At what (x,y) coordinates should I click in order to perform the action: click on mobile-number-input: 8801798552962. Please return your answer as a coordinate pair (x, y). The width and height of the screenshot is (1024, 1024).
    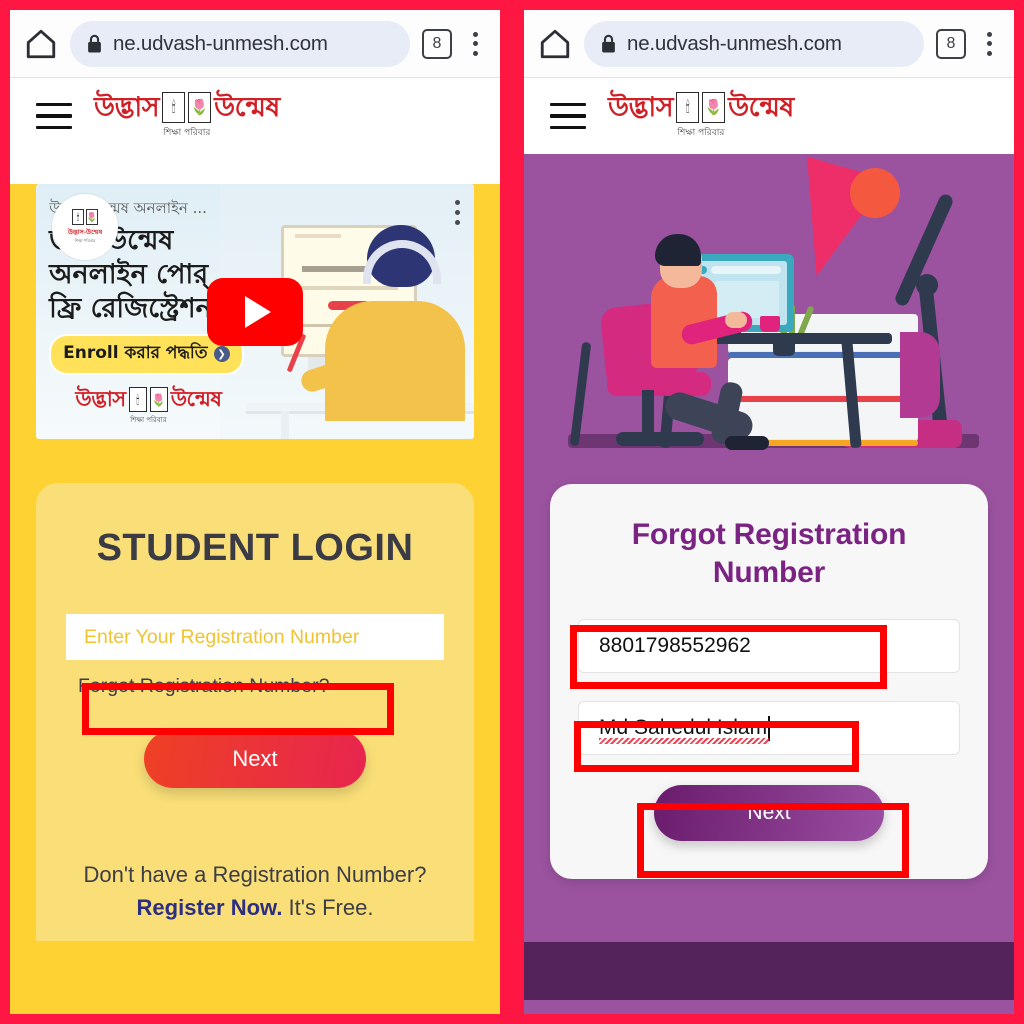
    Looking at the image, I should click on (769, 646).